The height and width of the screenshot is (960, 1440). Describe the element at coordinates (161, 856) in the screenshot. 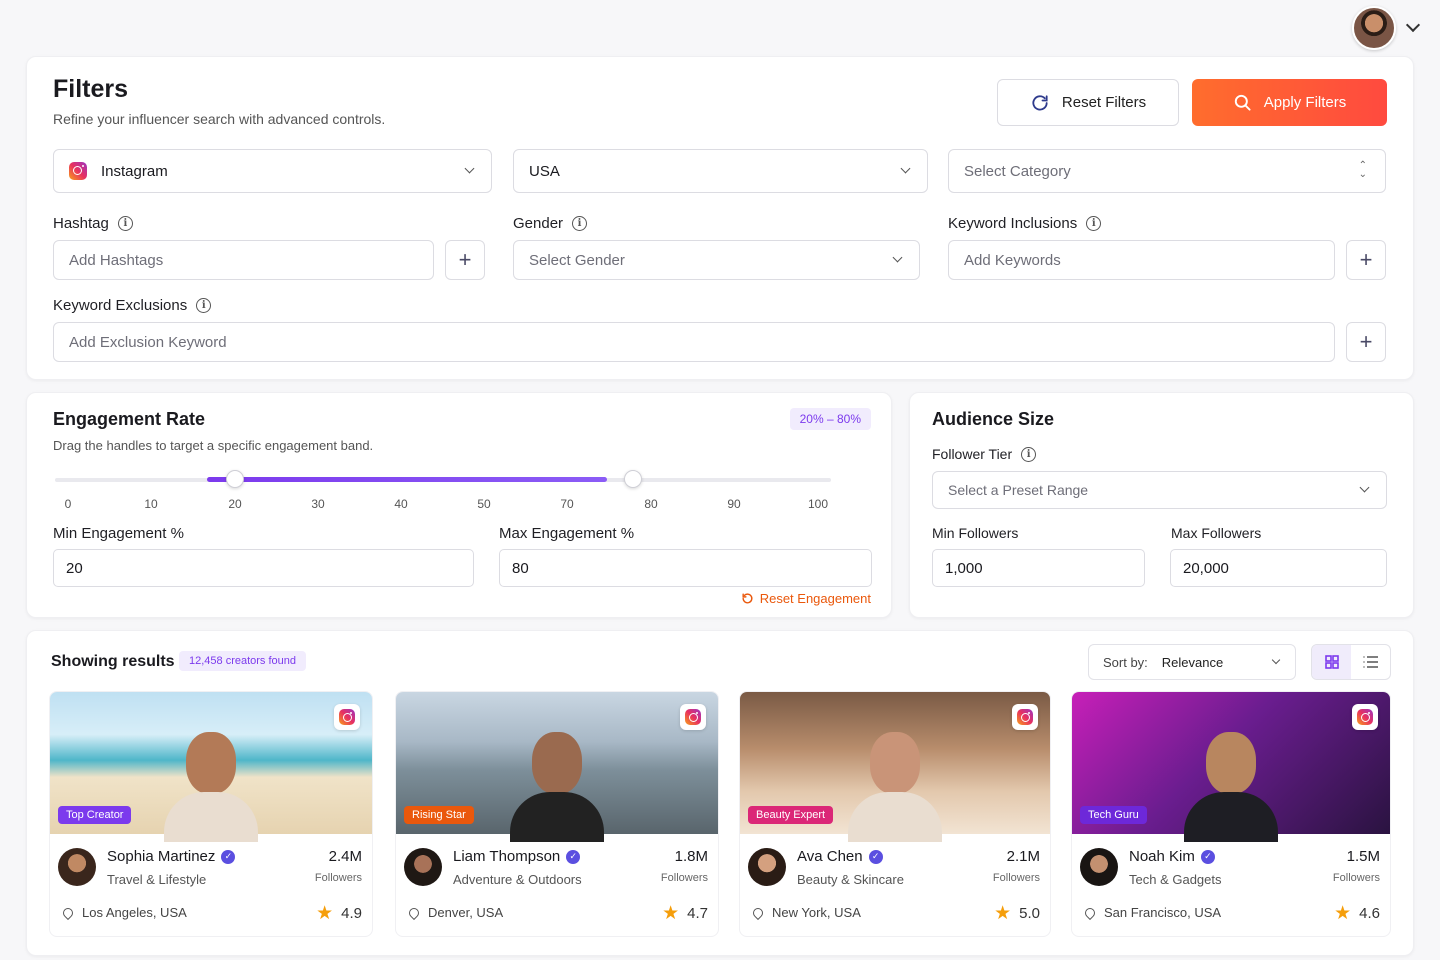

I see `creator-name-text: Sophia Martinez` at that location.